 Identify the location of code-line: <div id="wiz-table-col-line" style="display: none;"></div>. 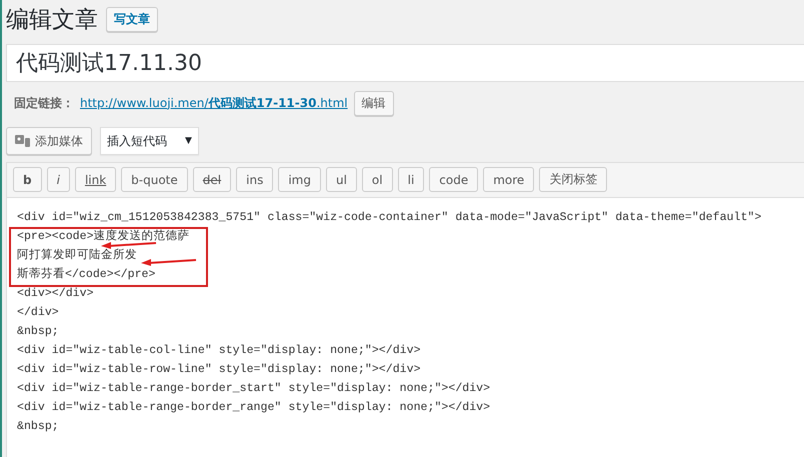
(219, 350).